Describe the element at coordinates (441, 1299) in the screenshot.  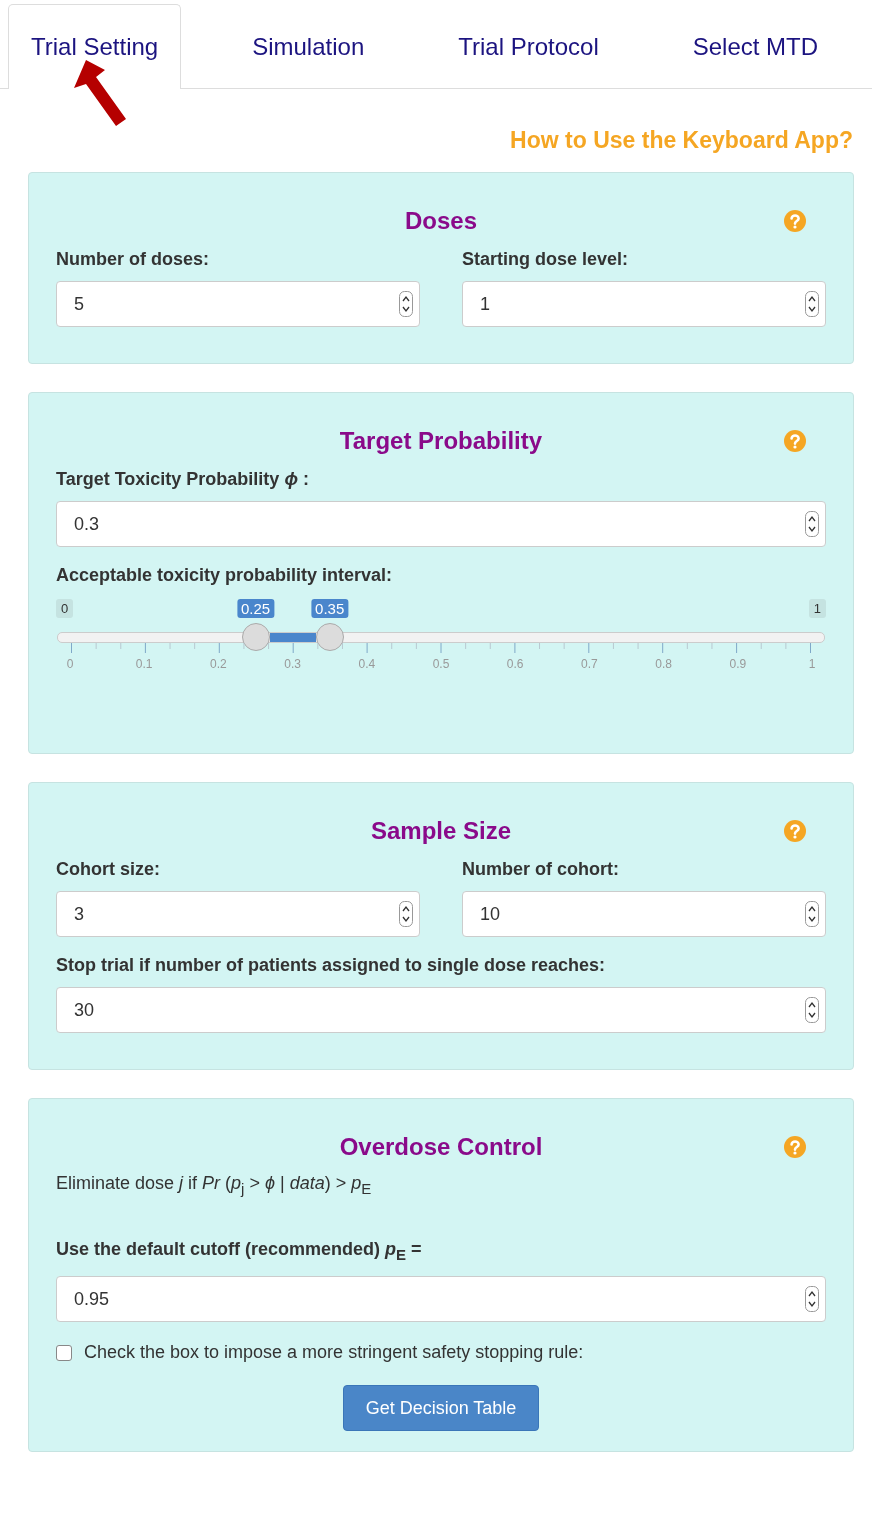
I see `number-field: 0.95` at that location.